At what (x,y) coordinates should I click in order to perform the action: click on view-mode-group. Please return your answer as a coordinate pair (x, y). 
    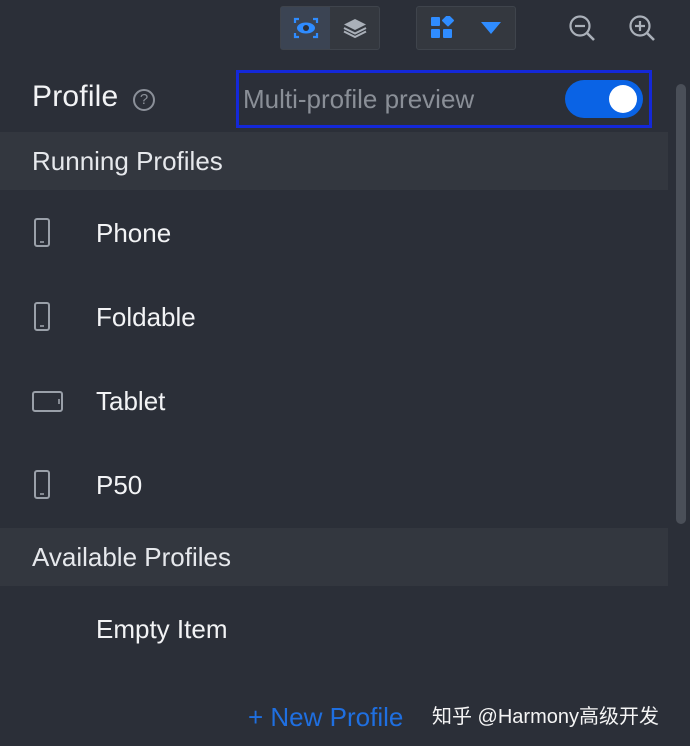
    Looking at the image, I should click on (330, 28).